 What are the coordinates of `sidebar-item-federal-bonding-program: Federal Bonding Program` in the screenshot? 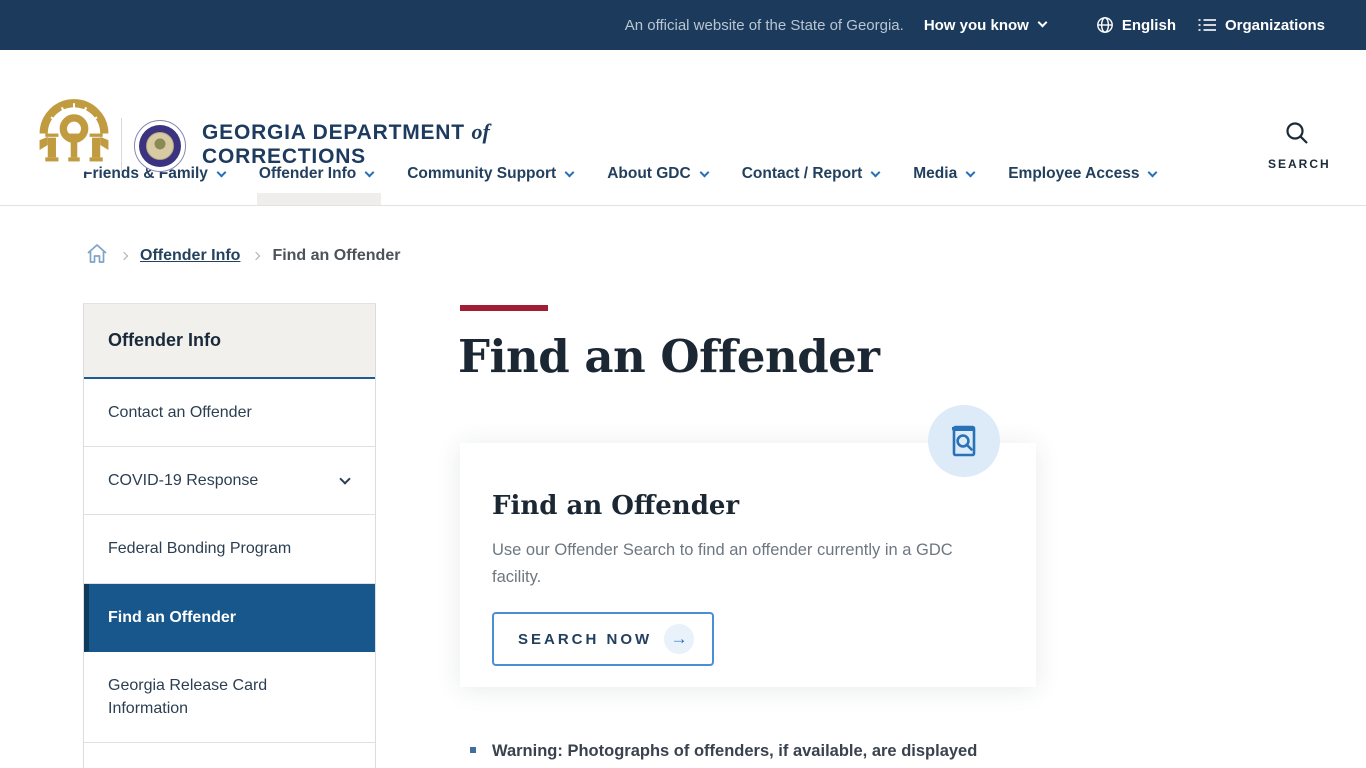 It's located at (229, 549).